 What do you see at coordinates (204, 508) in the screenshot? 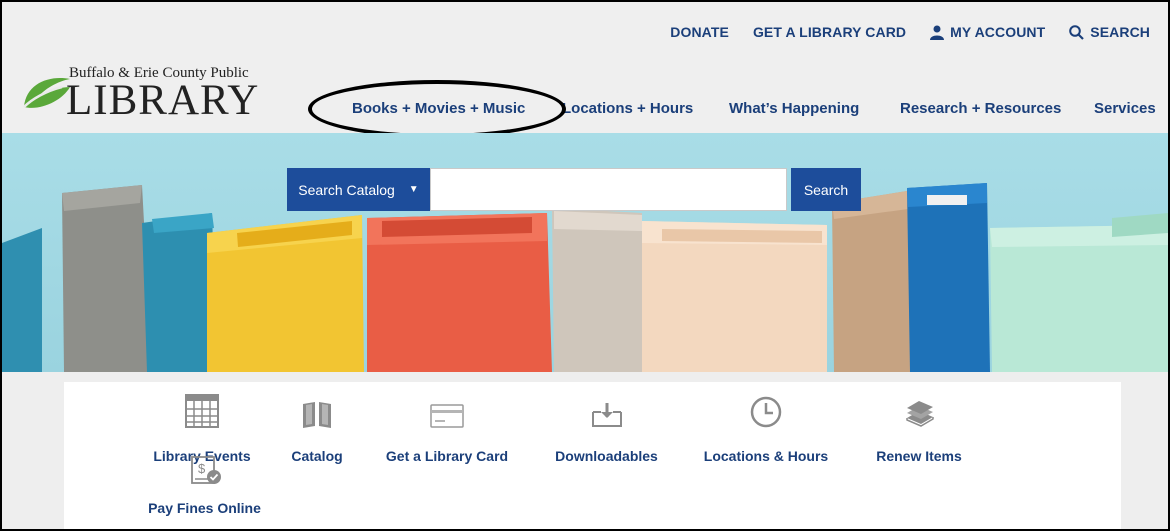
I see `quick-link-label: Pay Fines Online` at bounding box center [204, 508].